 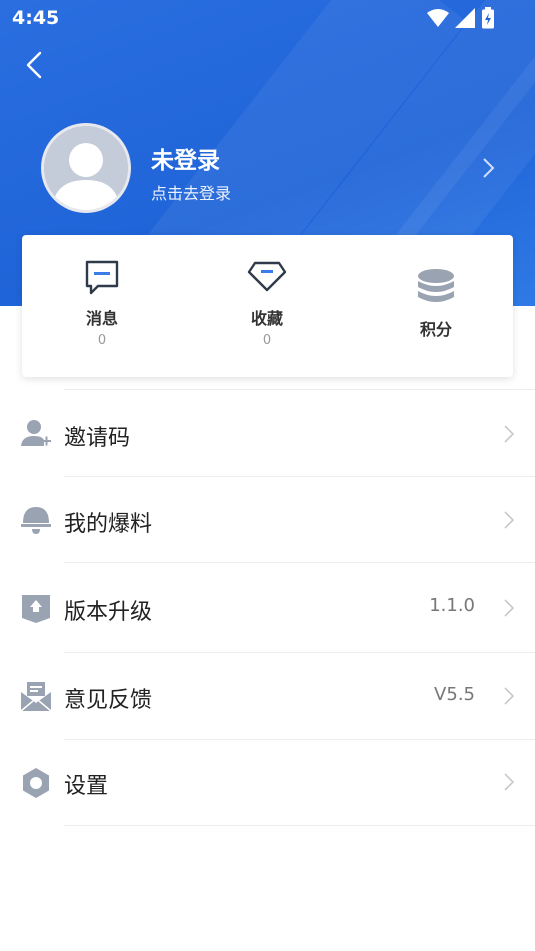 What do you see at coordinates (86, 786) in the screenshot?
I see `menu-label: 设置` at bounding box center [86, 786].